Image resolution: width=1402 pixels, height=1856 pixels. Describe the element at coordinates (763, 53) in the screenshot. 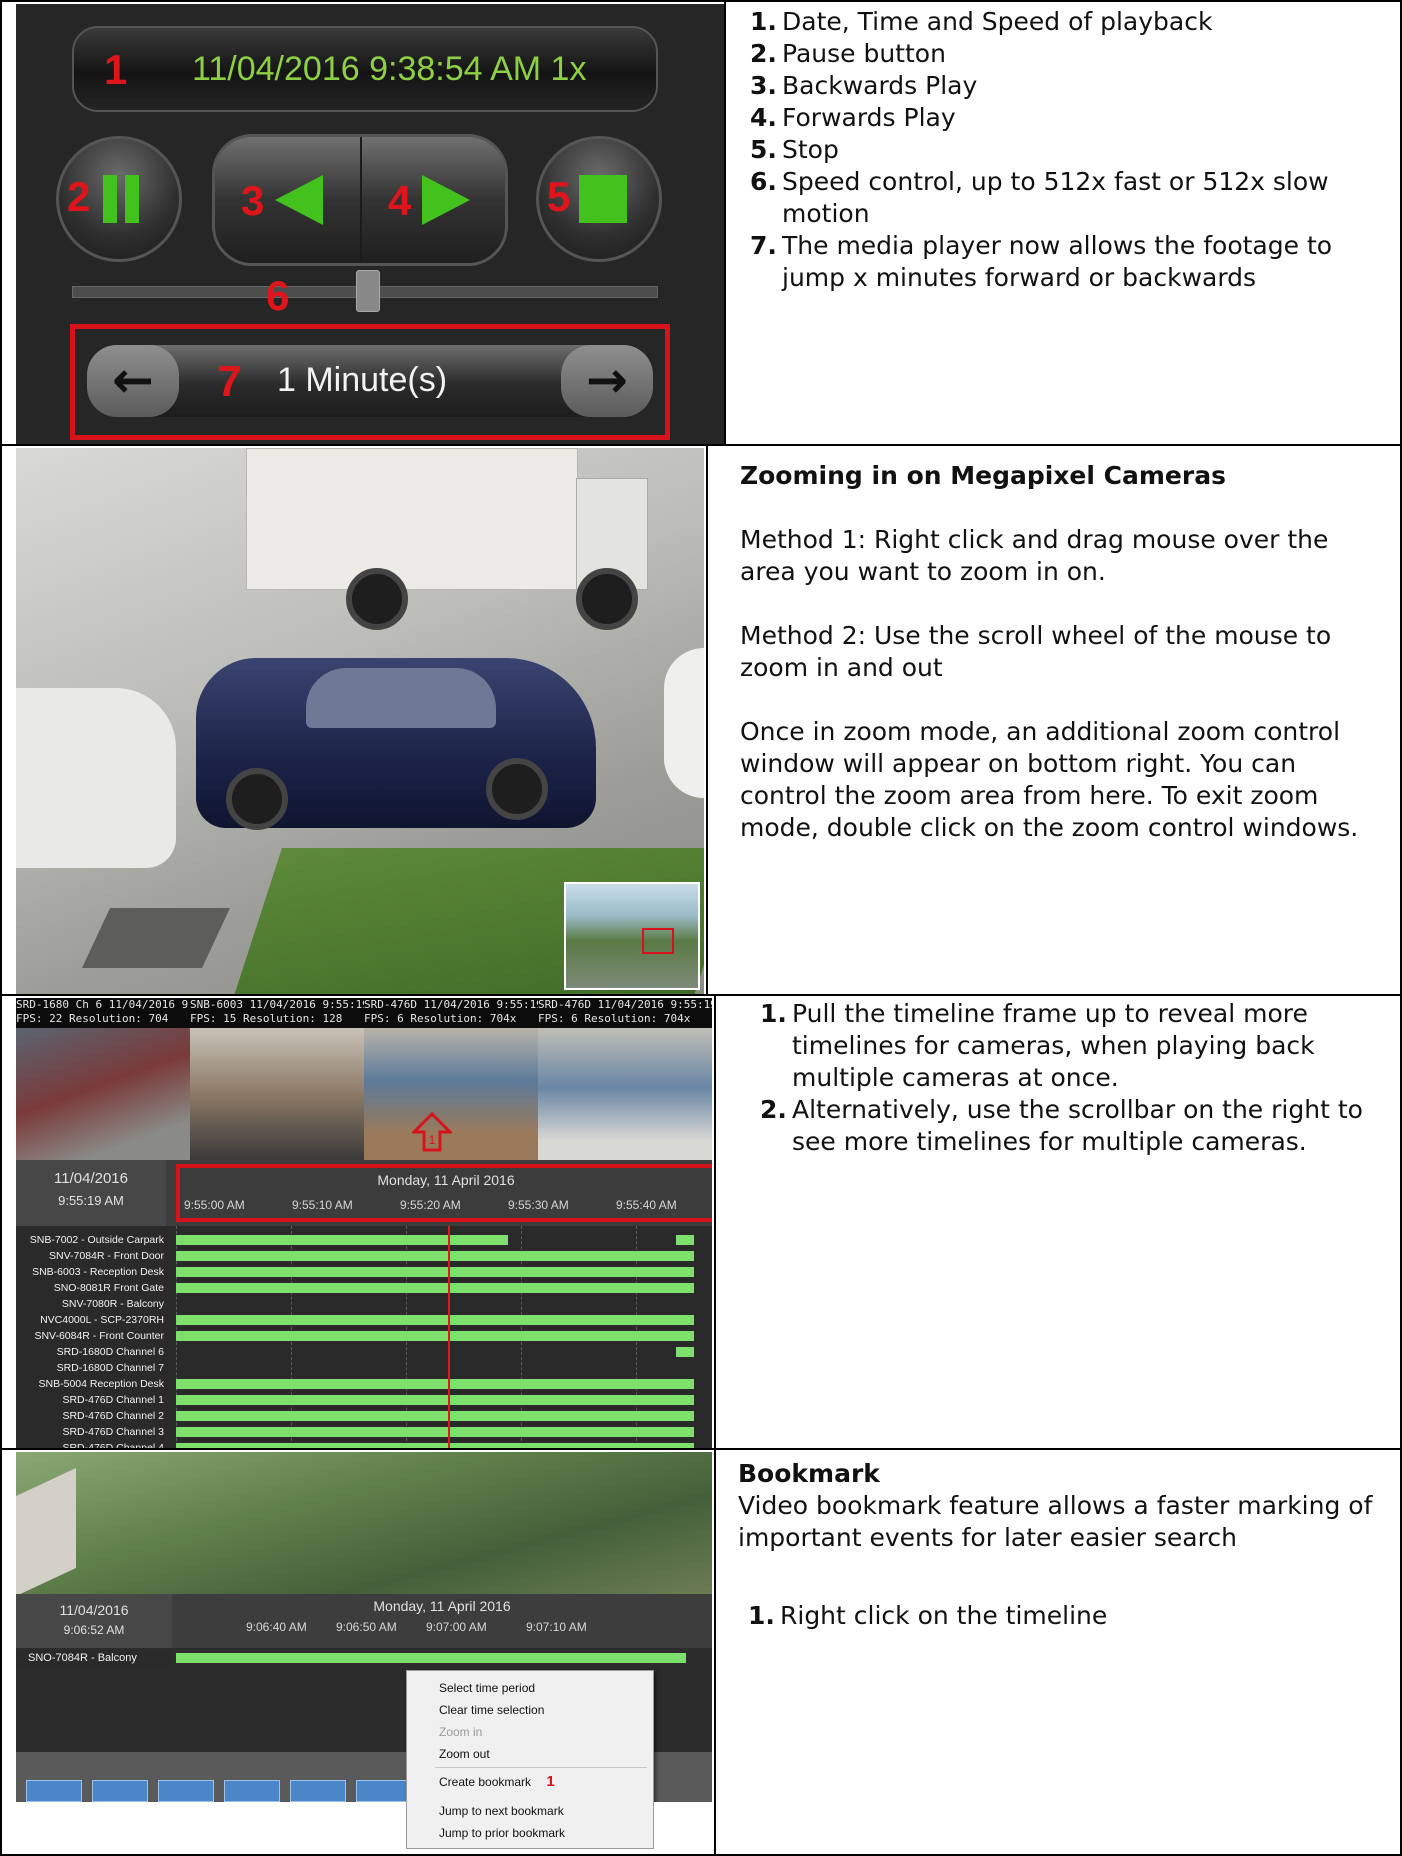

I see `list-number: 2.` at that location.